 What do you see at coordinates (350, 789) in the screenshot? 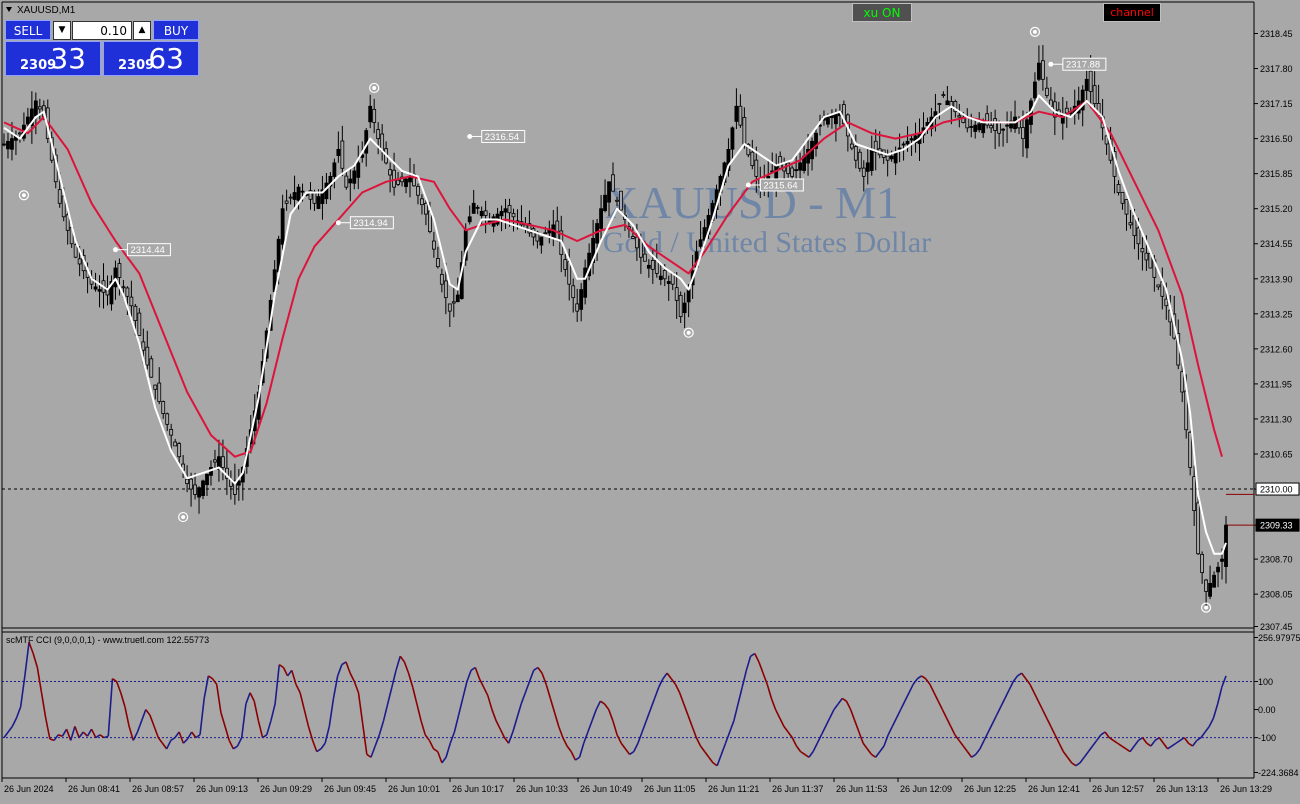
I see `time-tick-label: 26 Jun 09:45` at bounding box center [350, 789].